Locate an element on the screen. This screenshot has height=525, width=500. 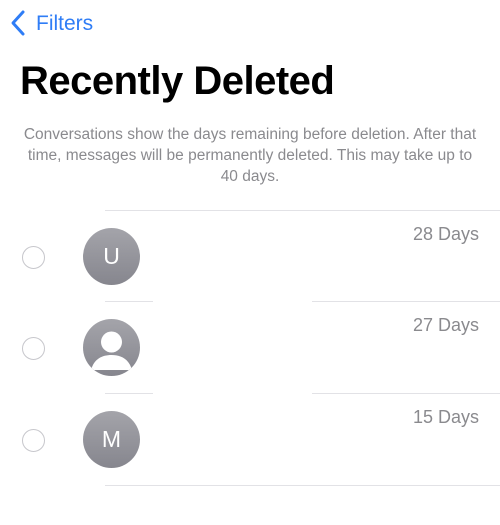
avatar: U is located at coordinates (111, 256).